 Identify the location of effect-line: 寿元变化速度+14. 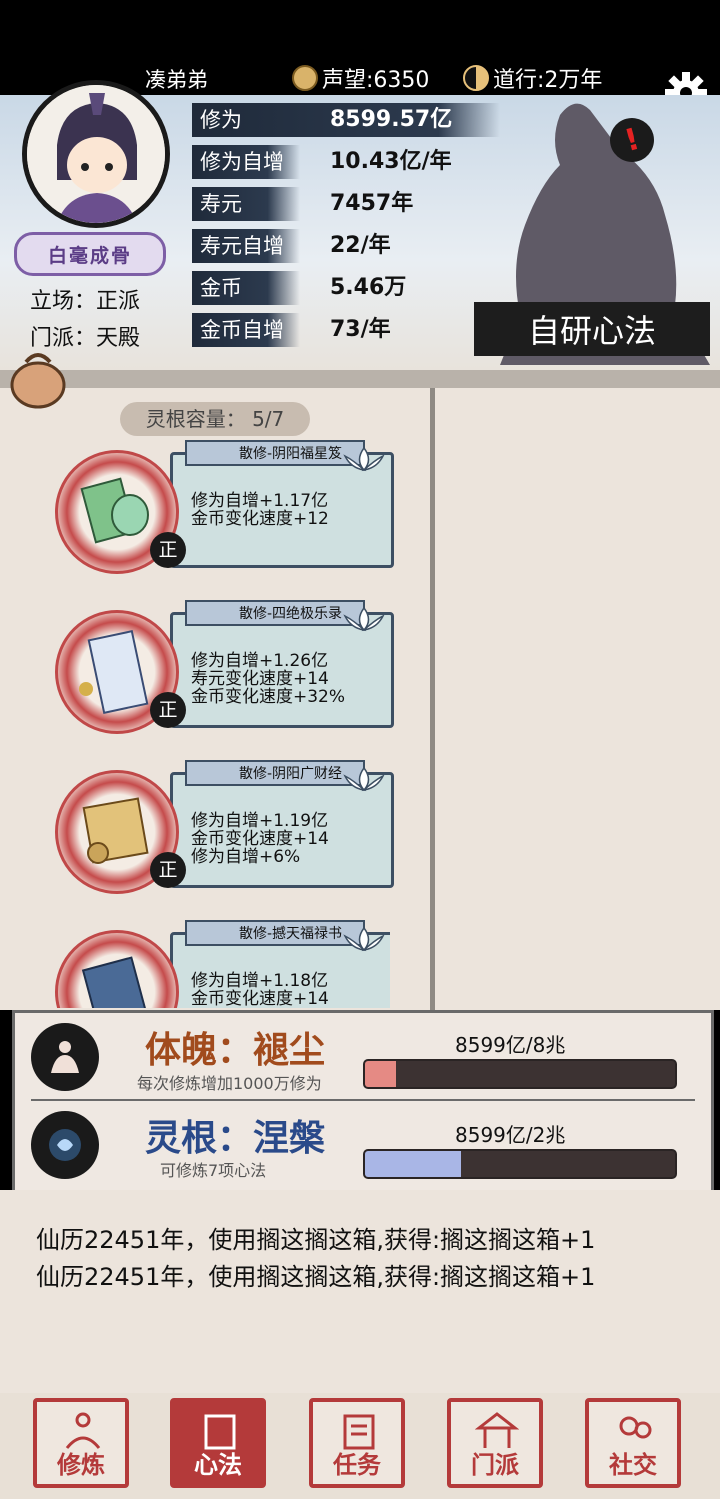
(260, 679).